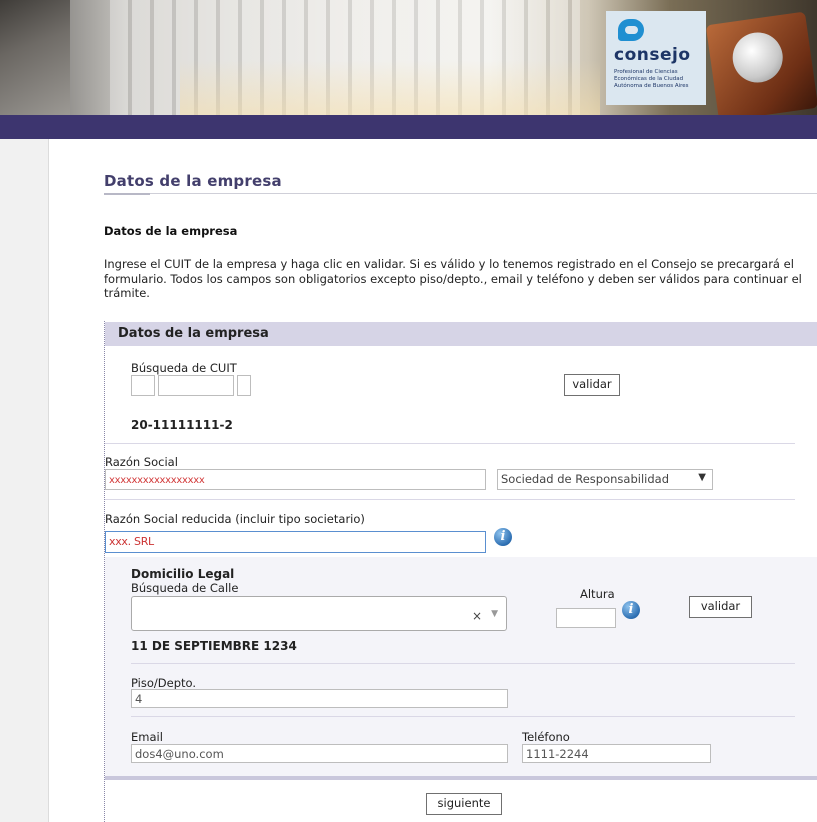 The width and height of the screenshot is (817, 822). What do you see at coordinates (460, 193) in the screenshot?
I see `title-divider` at bounding box center [460, 193].